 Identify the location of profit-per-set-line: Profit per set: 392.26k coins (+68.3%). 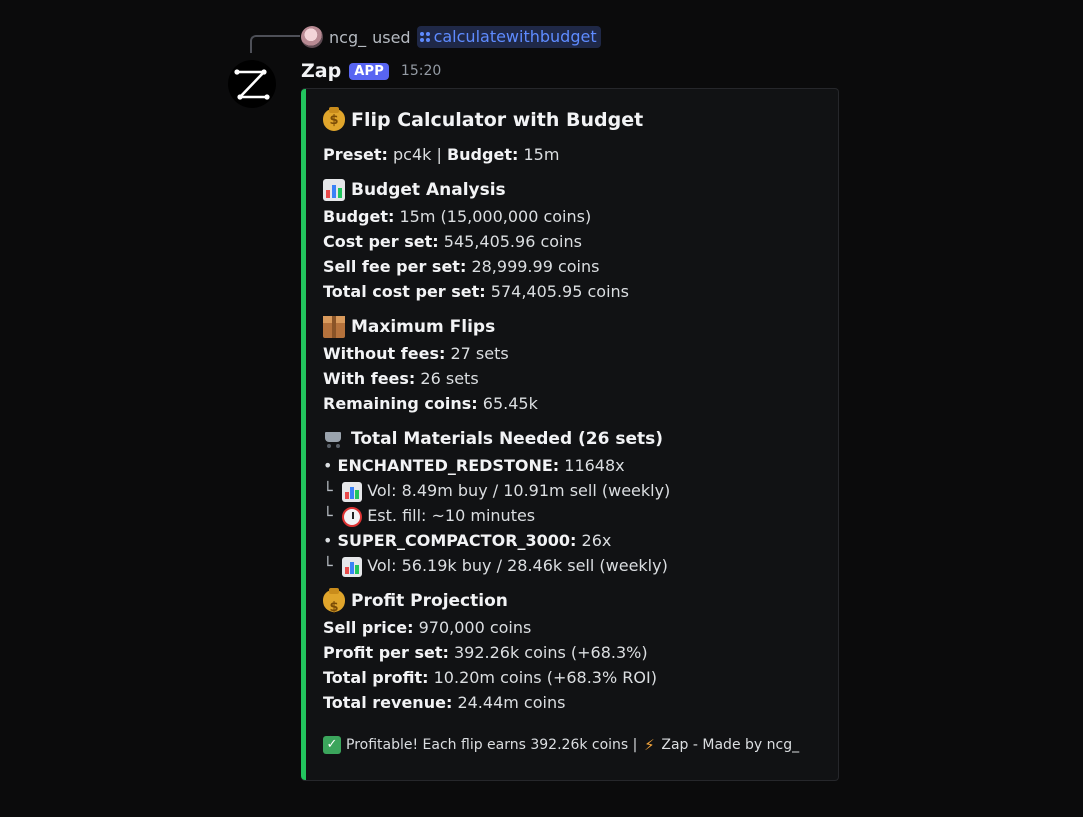
(575, 652).